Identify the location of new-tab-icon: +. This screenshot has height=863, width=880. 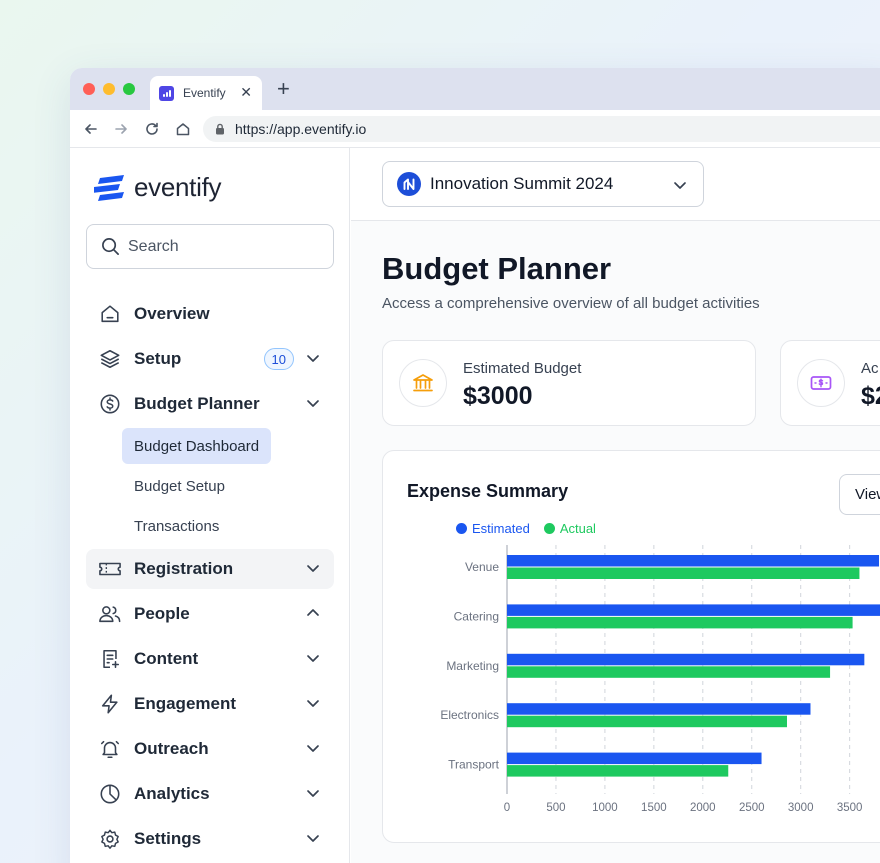
(283, 89).